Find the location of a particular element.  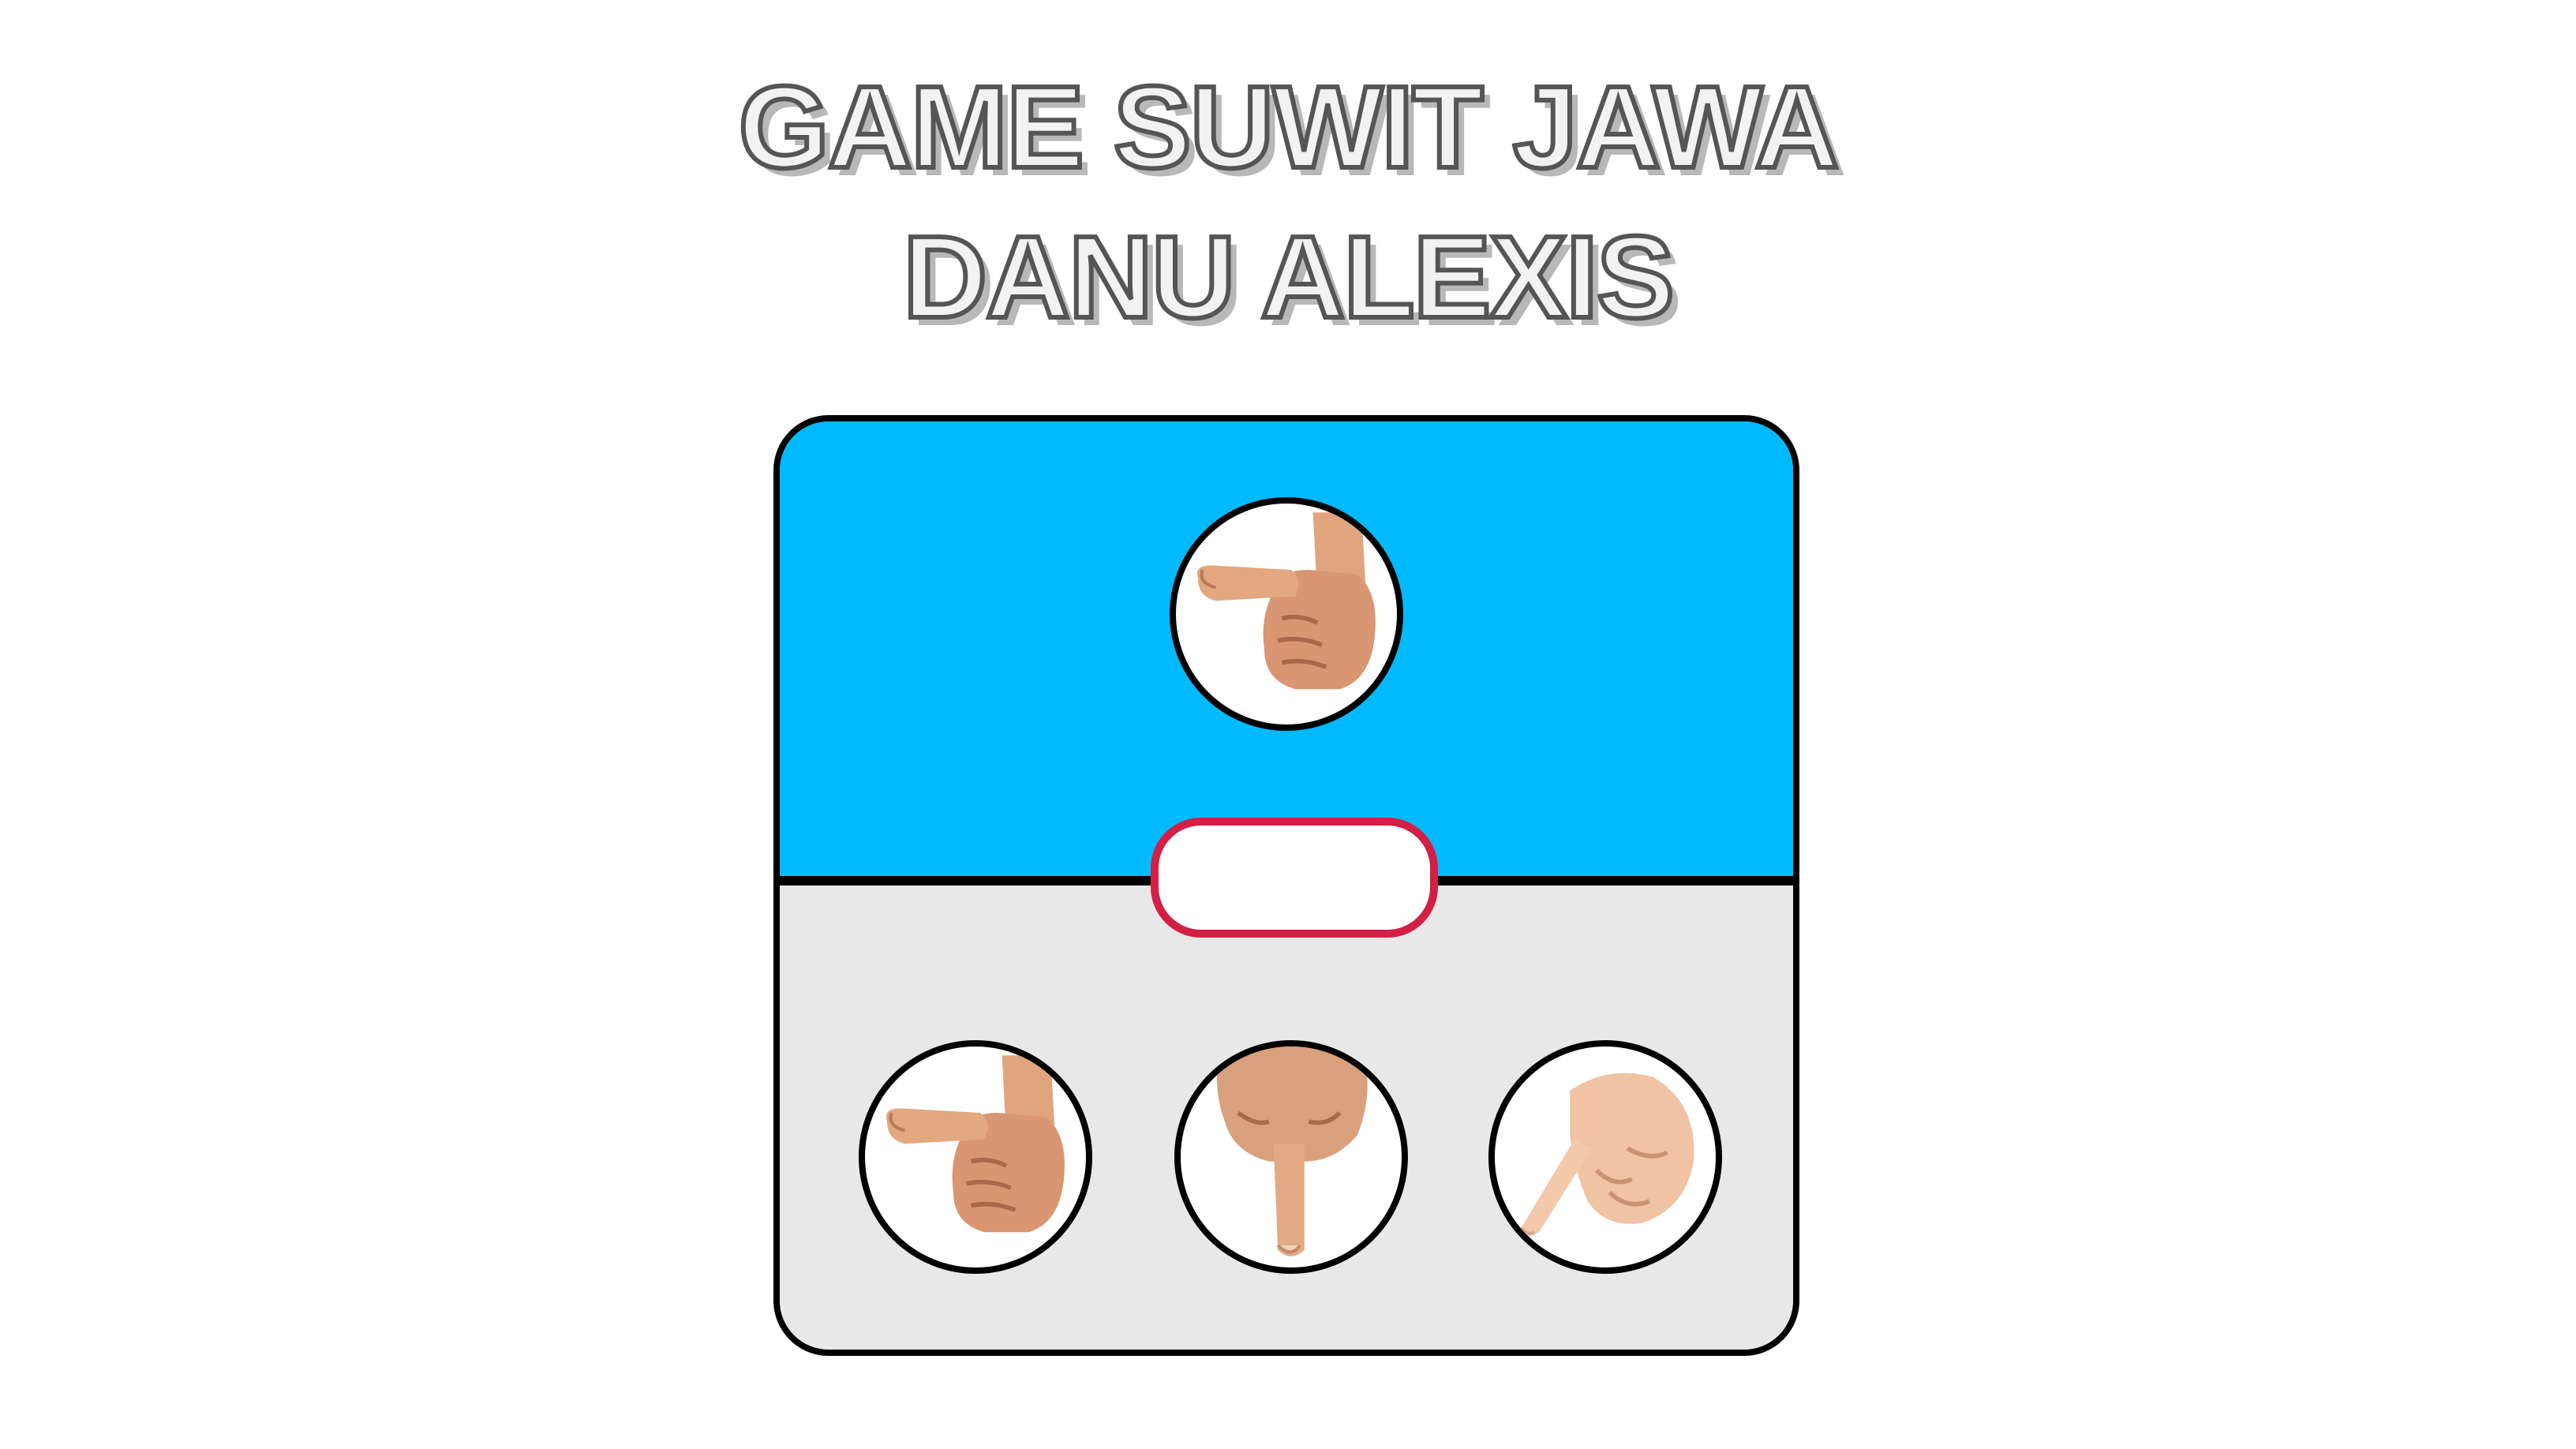

game-title: GAME SUWIT JAWA is located at coordinates (1288, 127).